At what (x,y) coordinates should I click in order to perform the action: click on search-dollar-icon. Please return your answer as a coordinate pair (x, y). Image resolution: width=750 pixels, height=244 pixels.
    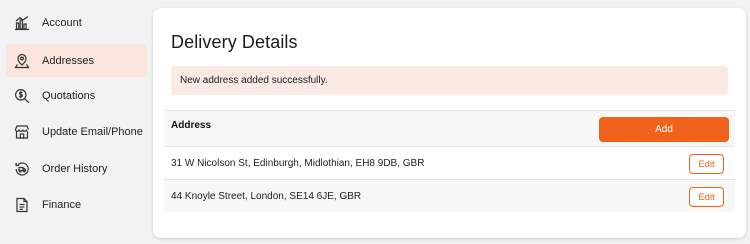
    Looking at the image, I should click on (22, 96).